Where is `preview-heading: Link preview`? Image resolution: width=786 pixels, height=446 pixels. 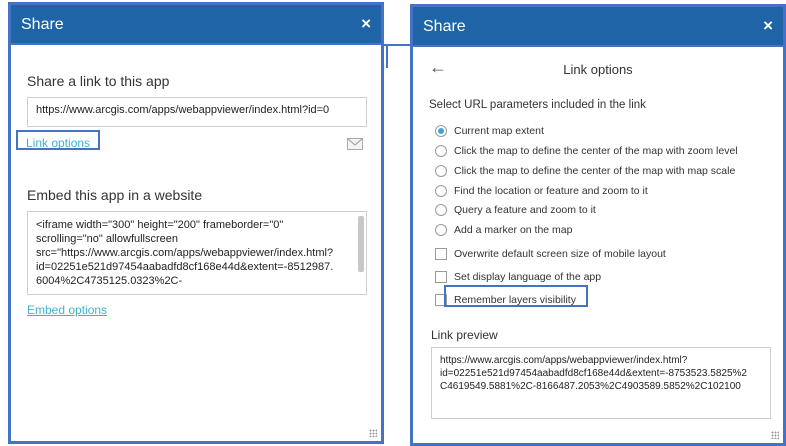
preview-heading: Link preview is located at coordinates (464, 335).